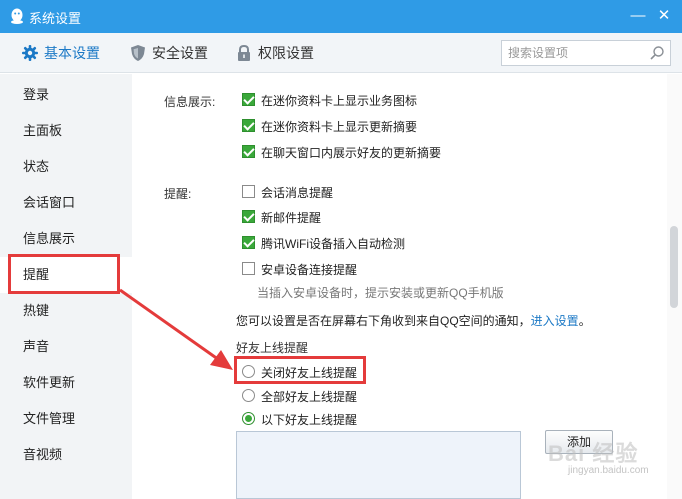  Describe the element at coordinates (309, 420) in the screenshot. I see `option-label: 以下好友上线提醒` at that location.